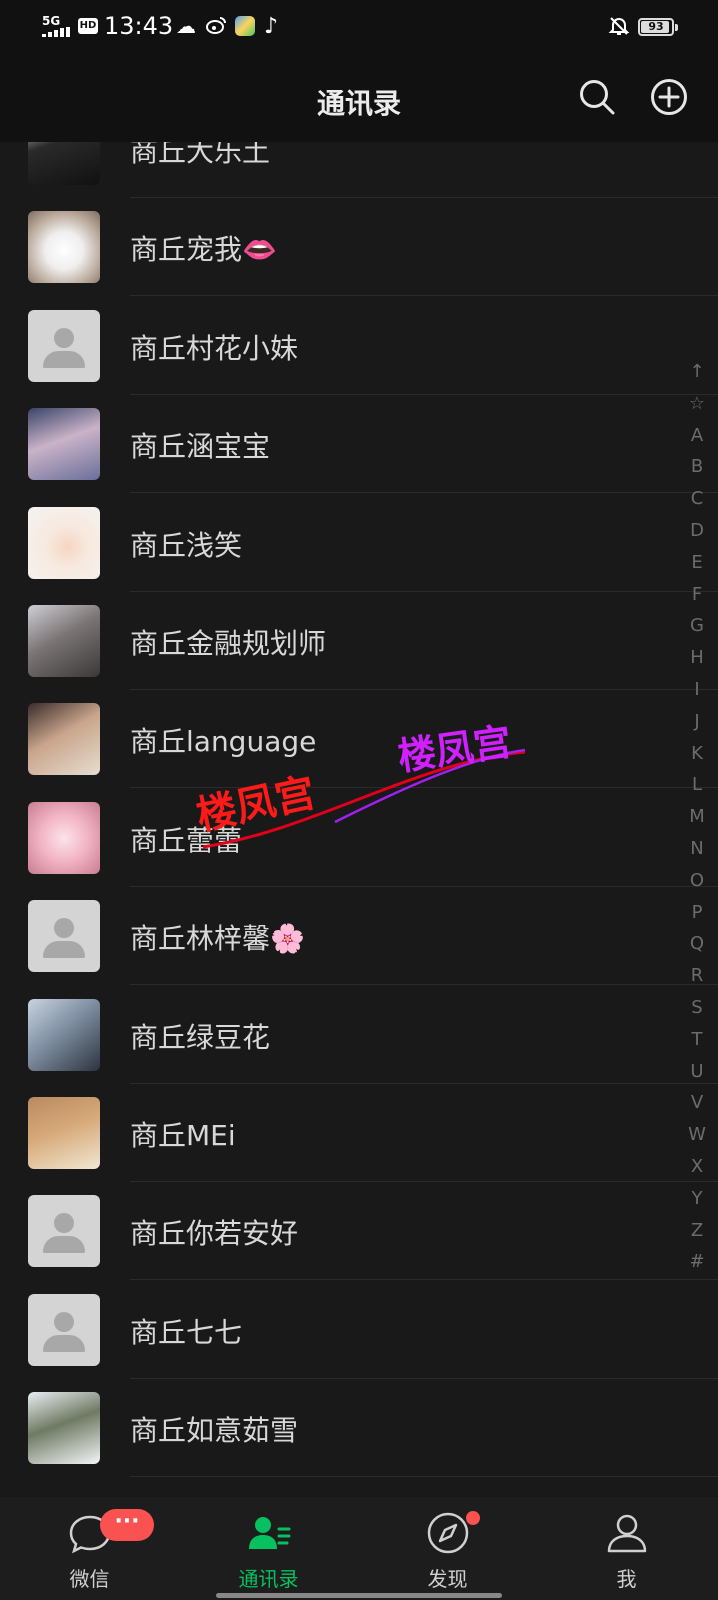 The height and width of the screenshot is (1600, 718). What do you see at coordinates (697, 722) in the screenshot?
I see `index-letter: J` at bounding box center [697, 722].